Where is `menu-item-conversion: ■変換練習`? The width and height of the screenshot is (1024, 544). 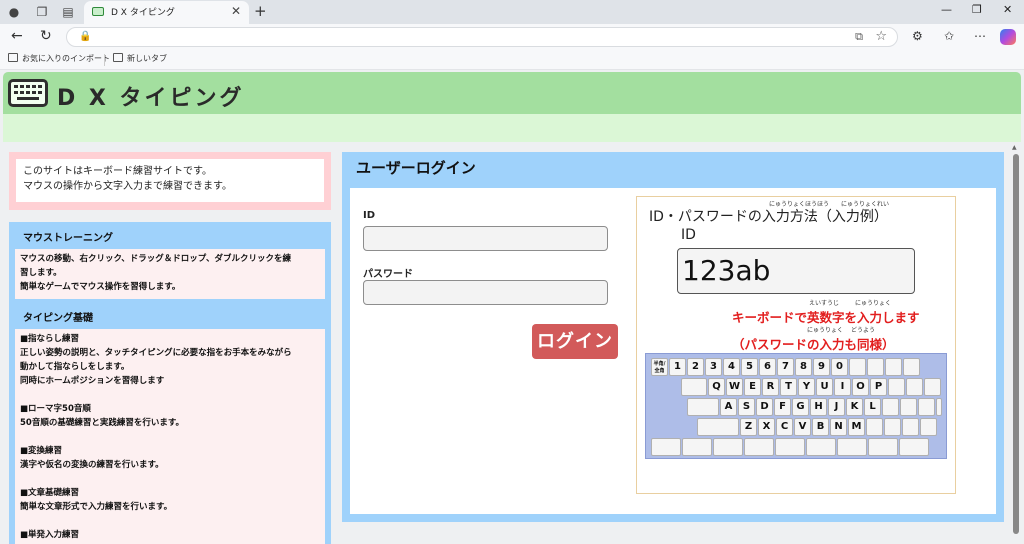
menu-item-conversion: ■変換練習 is located at coordinates (170, 451).